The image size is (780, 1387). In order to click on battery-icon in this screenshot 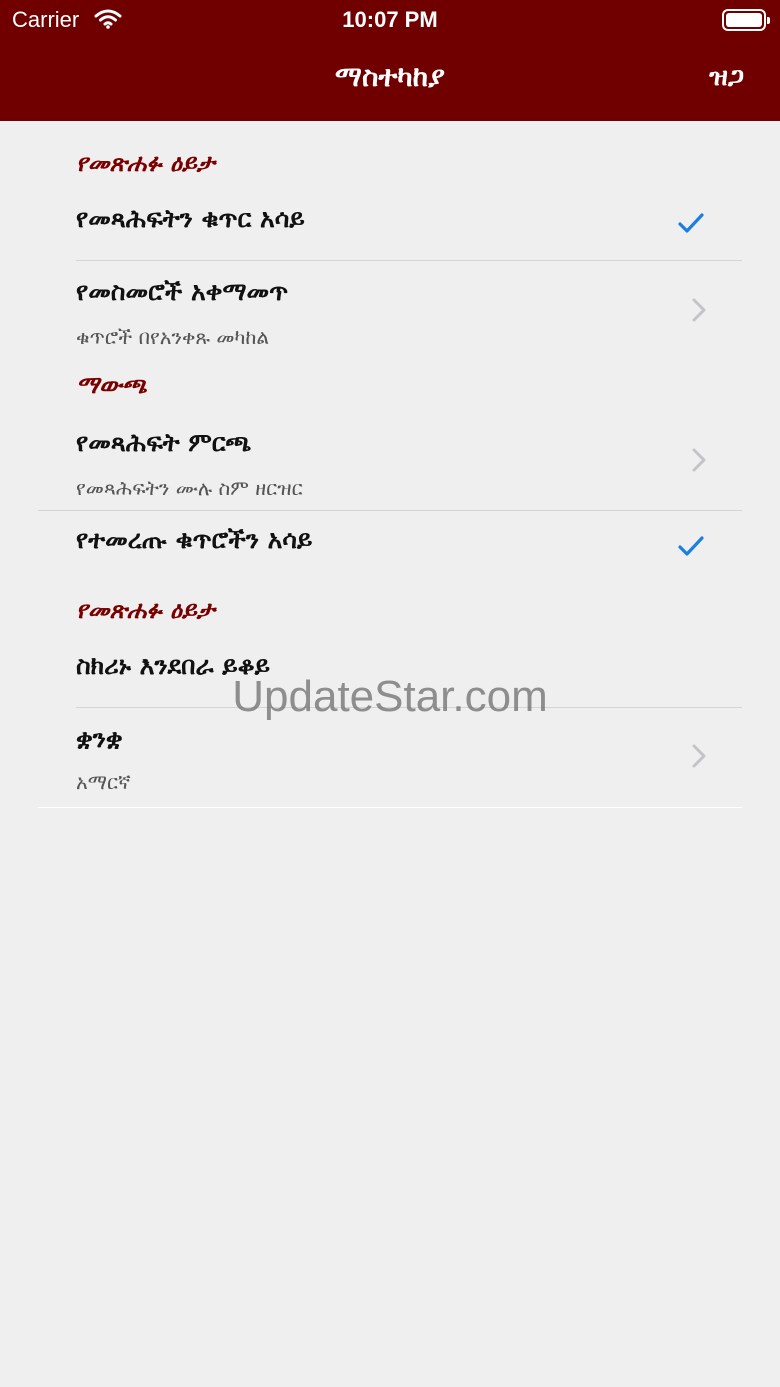, I will do `click(746, 20)`.